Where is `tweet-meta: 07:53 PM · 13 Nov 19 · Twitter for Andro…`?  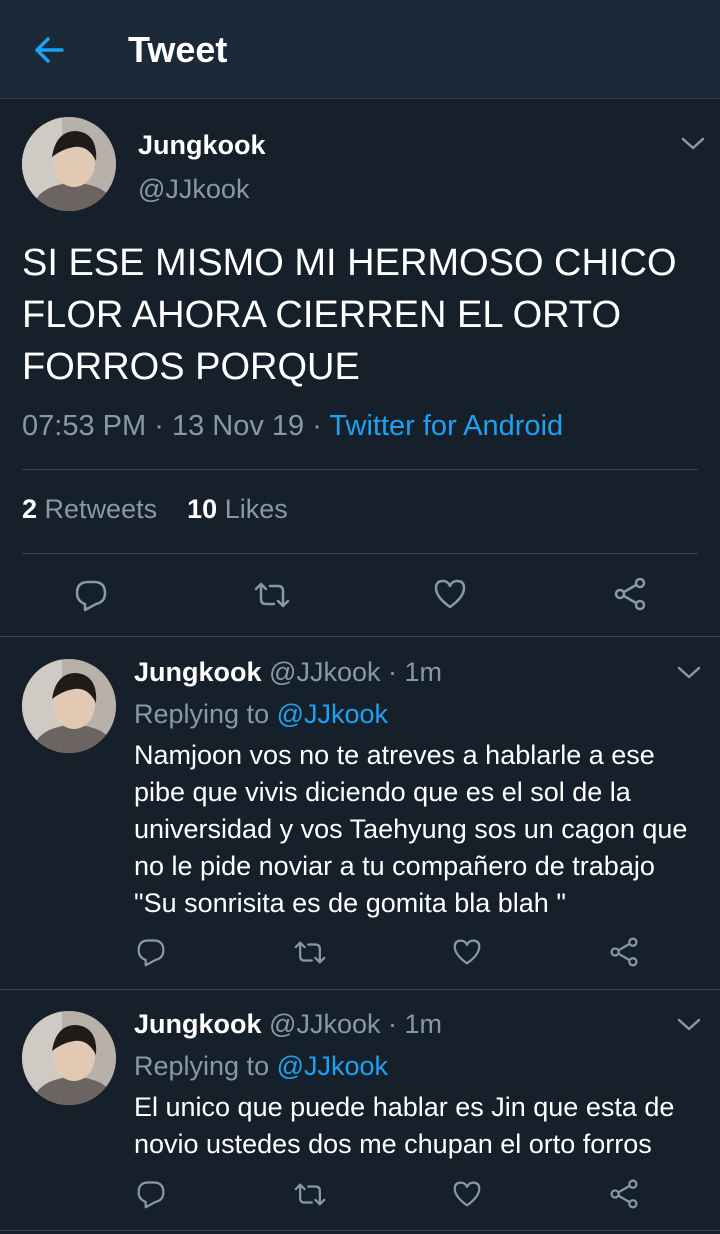
tweet-meta: 07:53 PM · 13 Nov 19 · Twitter for Andro… is located at coordinates (292, 426).